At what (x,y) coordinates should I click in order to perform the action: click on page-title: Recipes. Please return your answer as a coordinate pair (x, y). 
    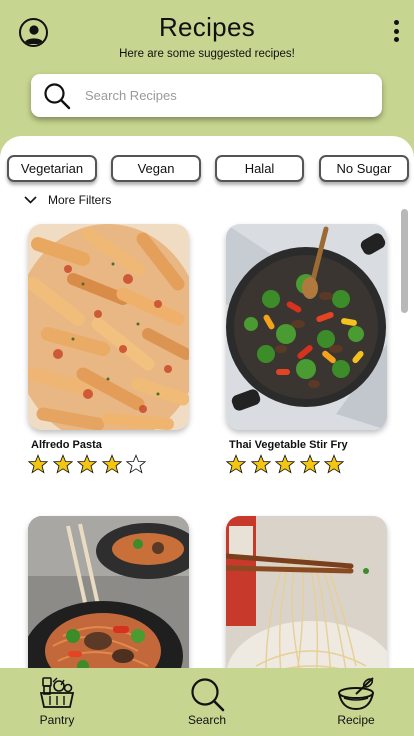
    Looking at the image, I should click on (207, 27).